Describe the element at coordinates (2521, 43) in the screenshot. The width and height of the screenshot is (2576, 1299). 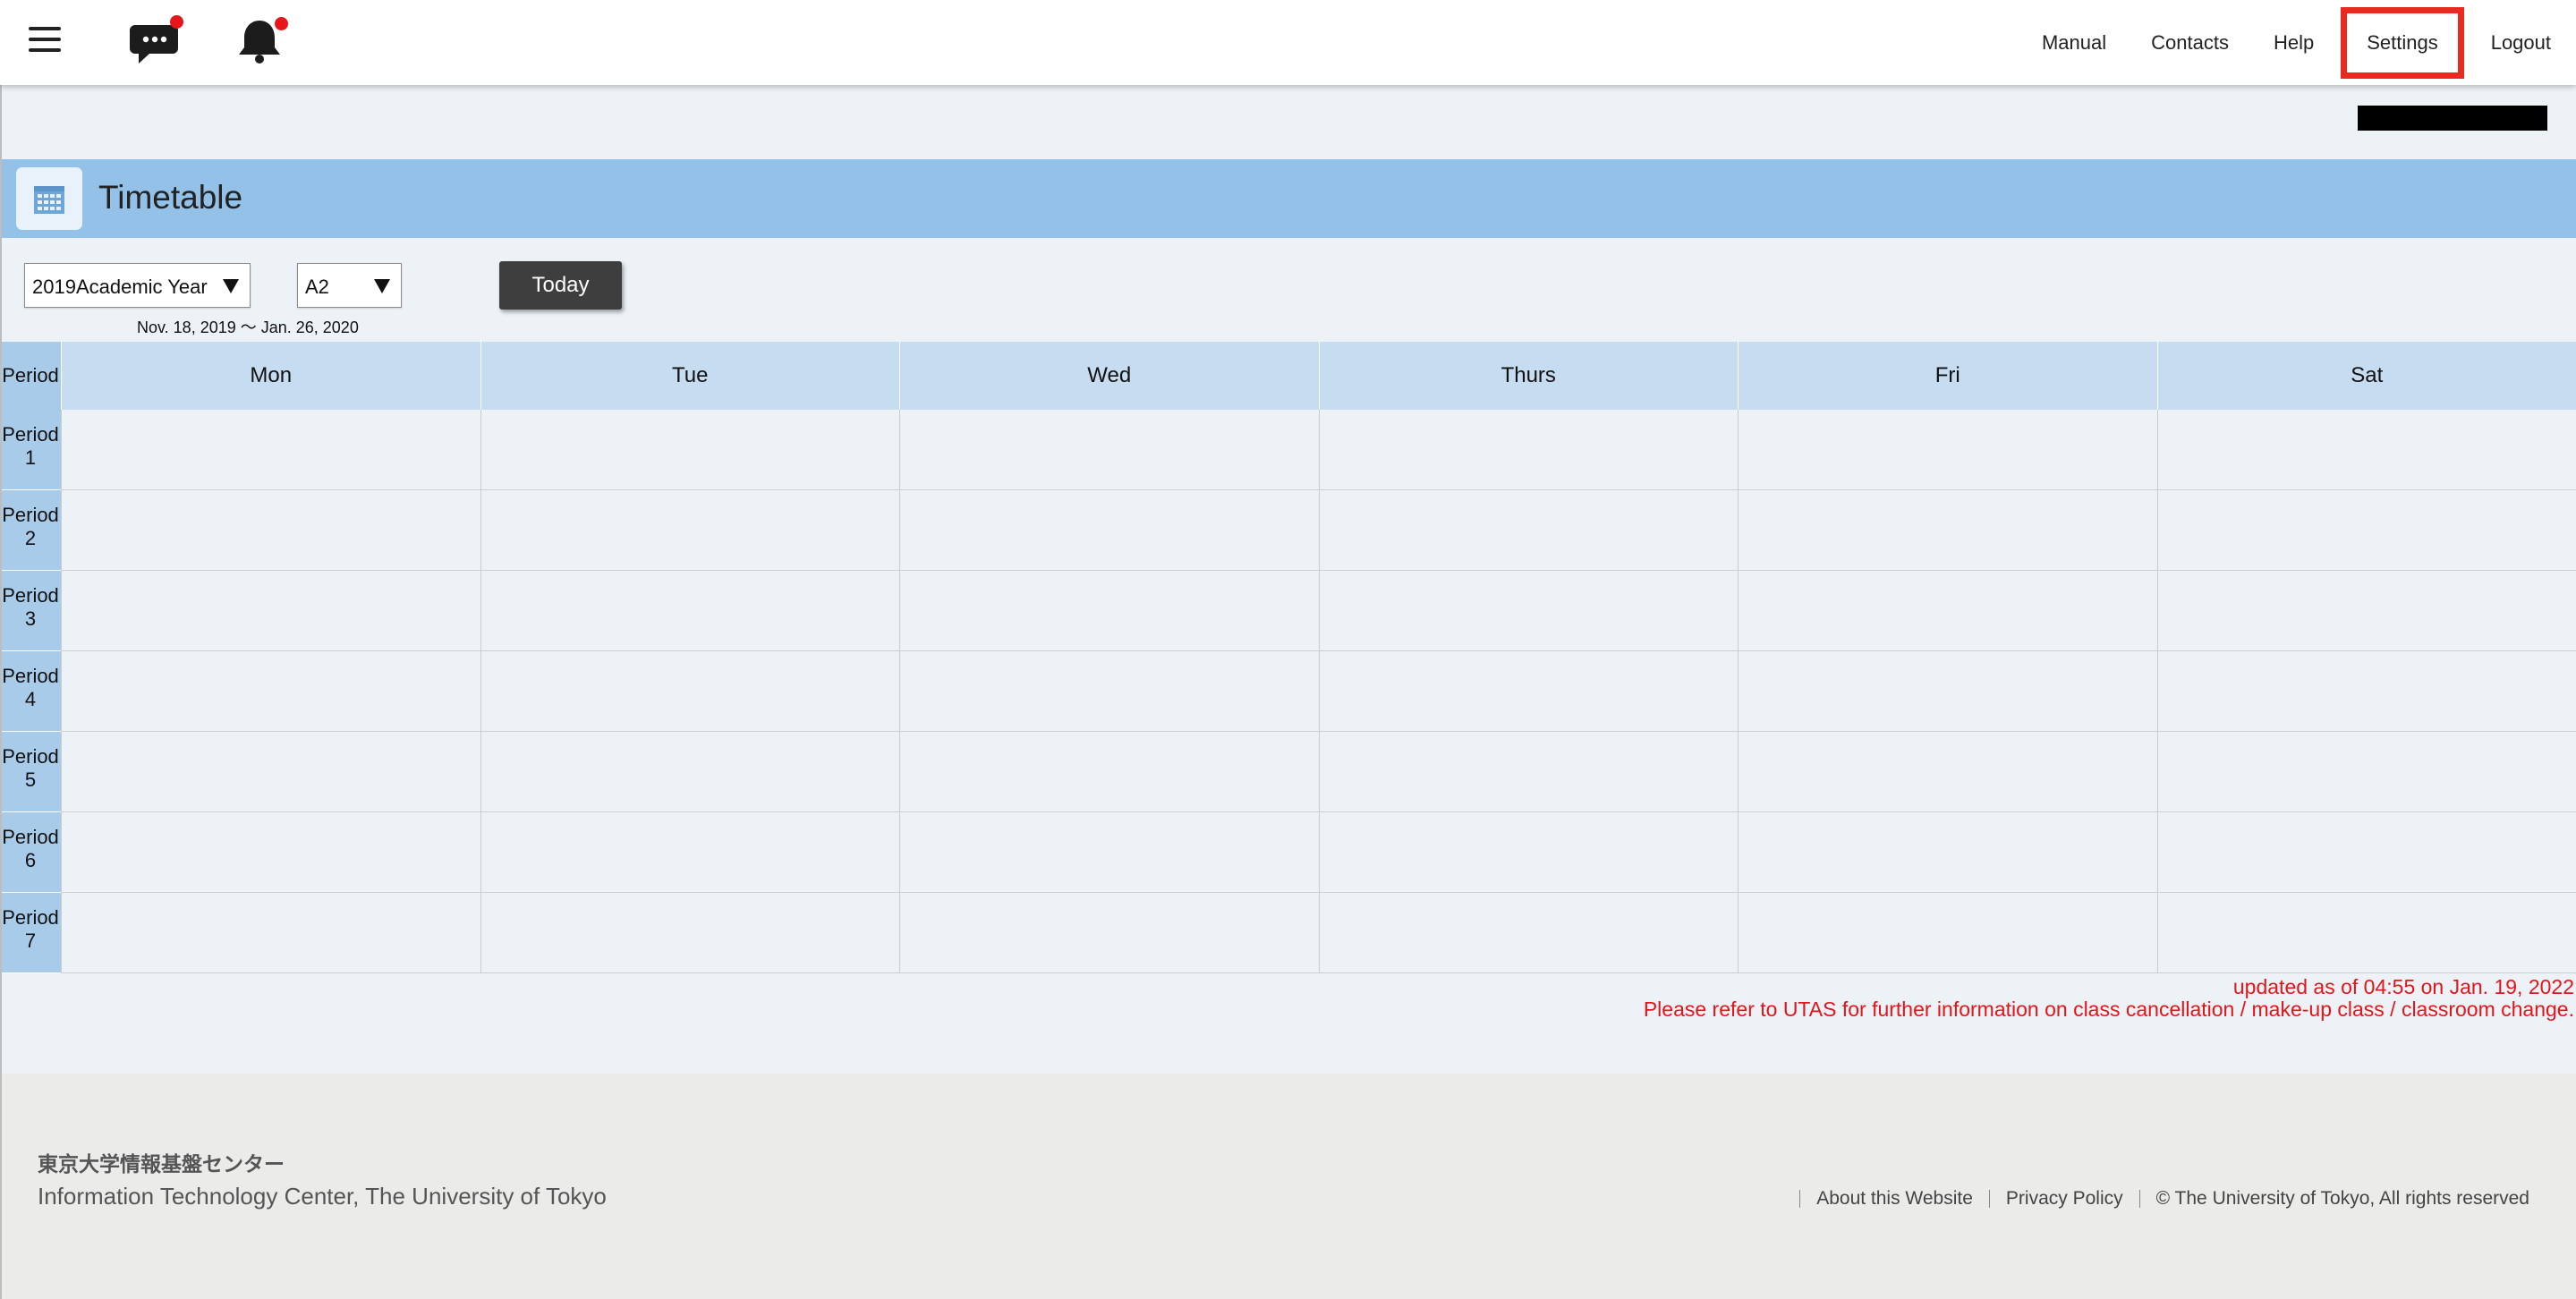
I see `nav-logout-link: Logout` at that location.